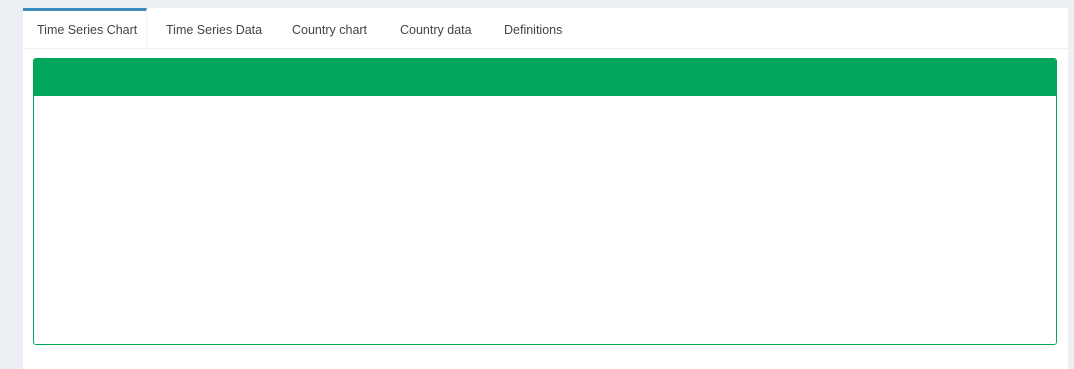 Image resolution: width=1074 pixels, height=369 pixels. I want to click on tab-country-chart: Country chart, so click(332, 28).